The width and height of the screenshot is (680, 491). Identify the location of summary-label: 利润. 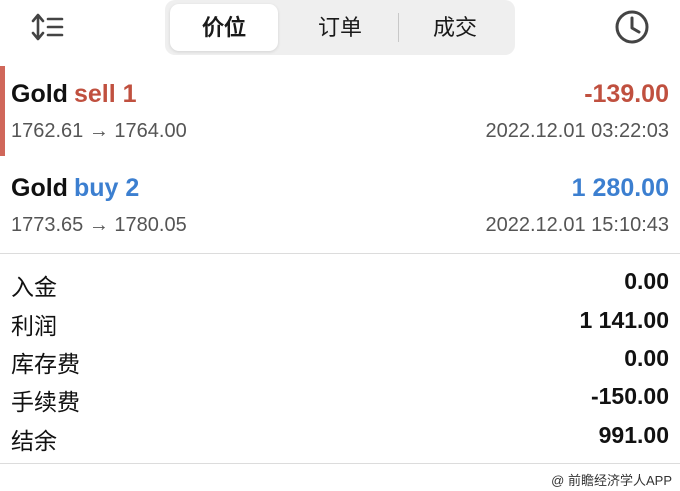
(34, 326).